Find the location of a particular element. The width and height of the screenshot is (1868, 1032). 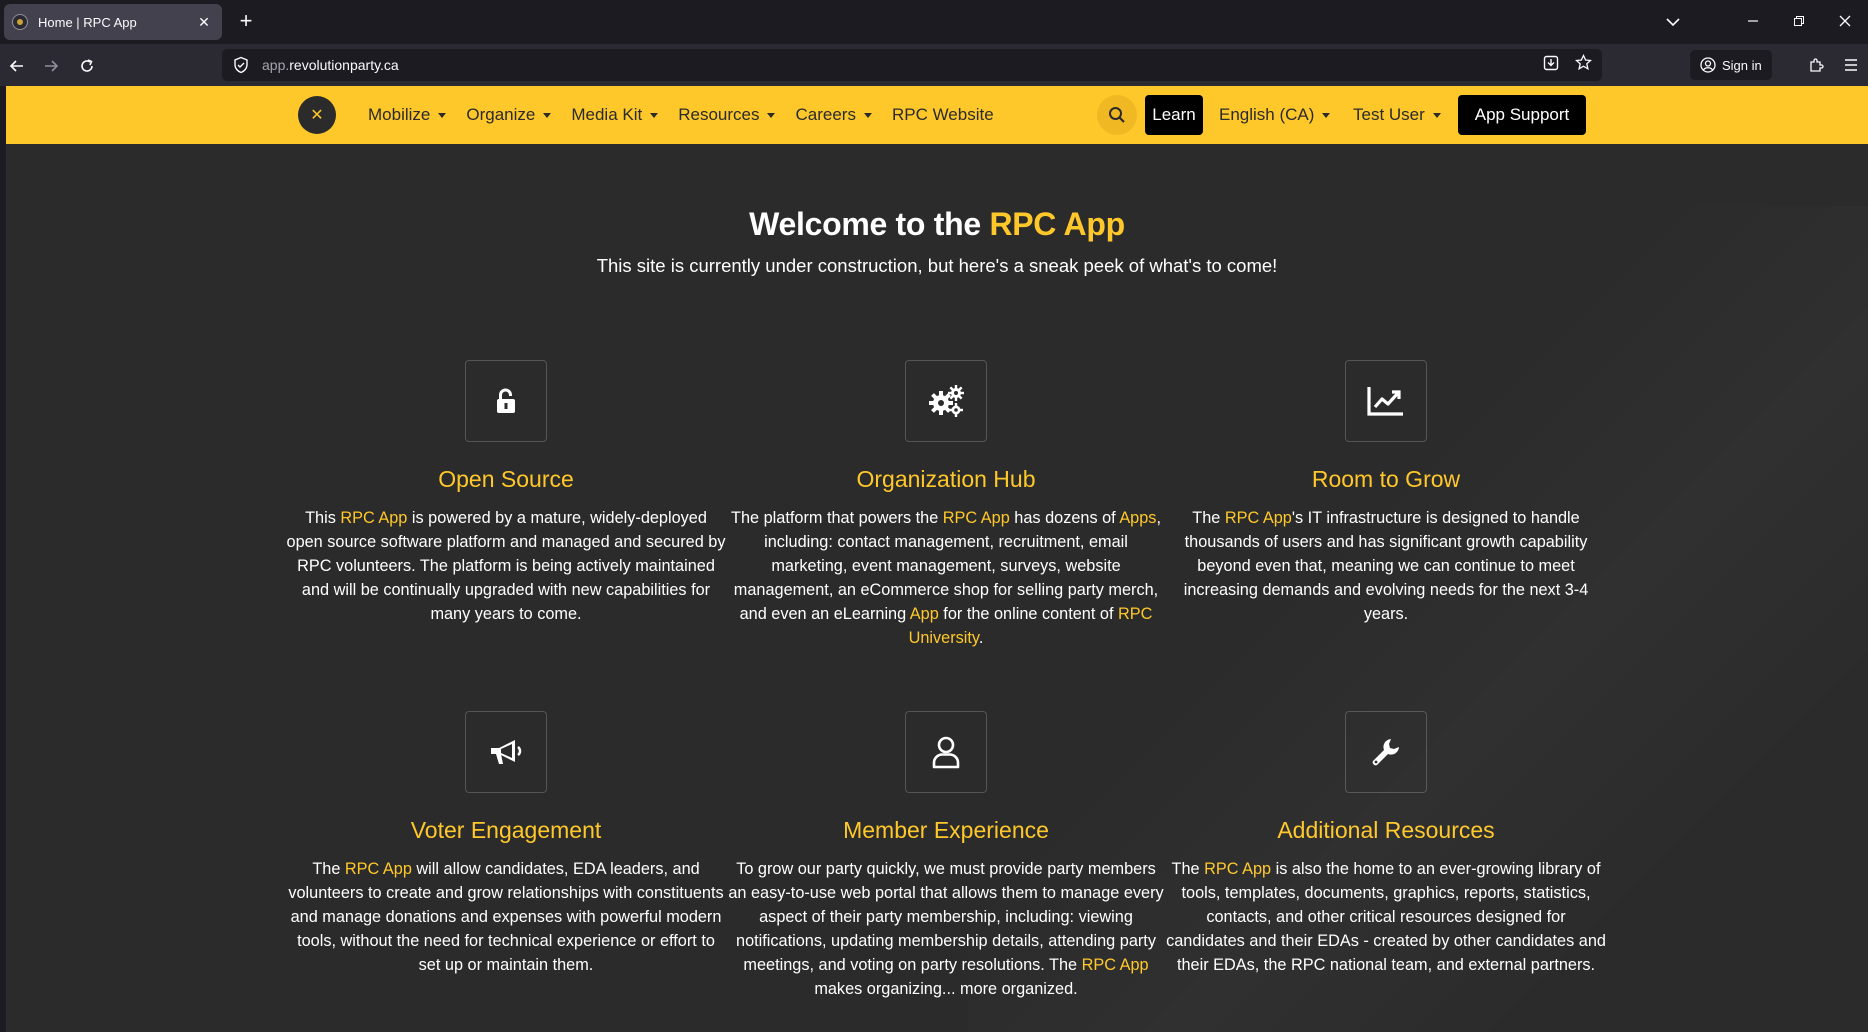

url-bar: app.revolutionparty.ca is located at coordinates (912, 65).